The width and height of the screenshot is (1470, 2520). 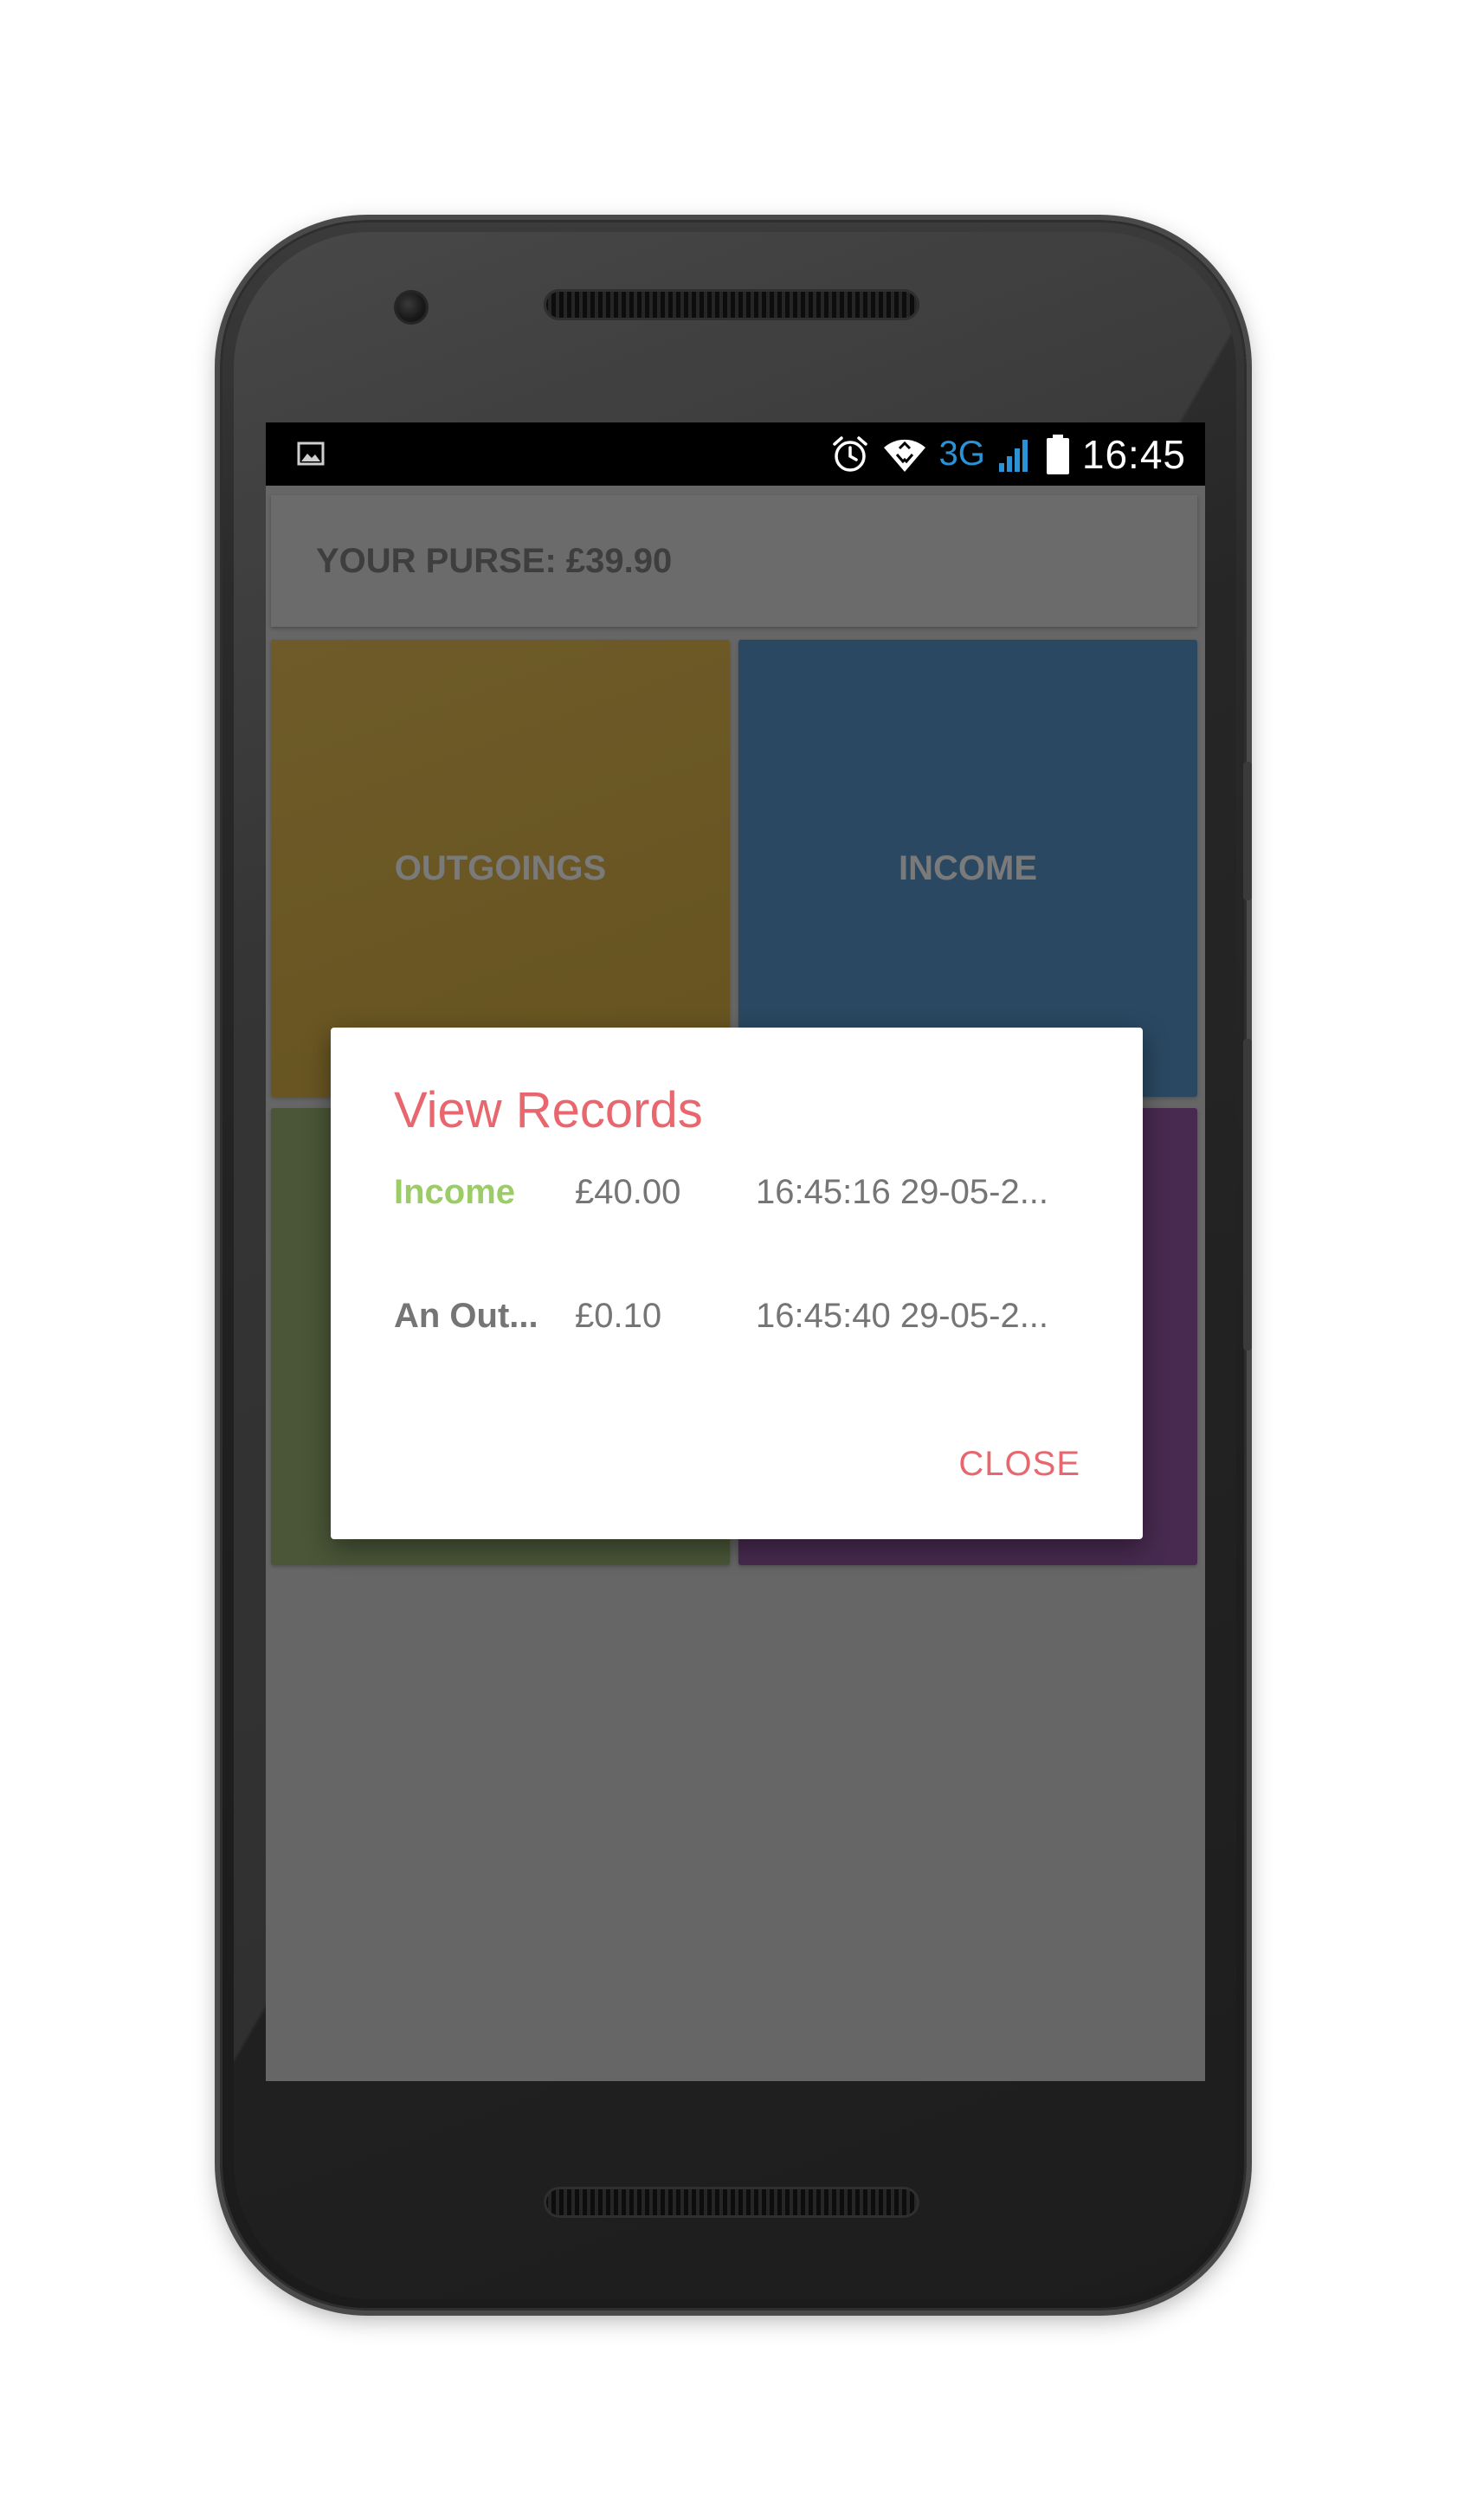 I want to click on close-button: CLOSE, so click(x=1019, y=1464).